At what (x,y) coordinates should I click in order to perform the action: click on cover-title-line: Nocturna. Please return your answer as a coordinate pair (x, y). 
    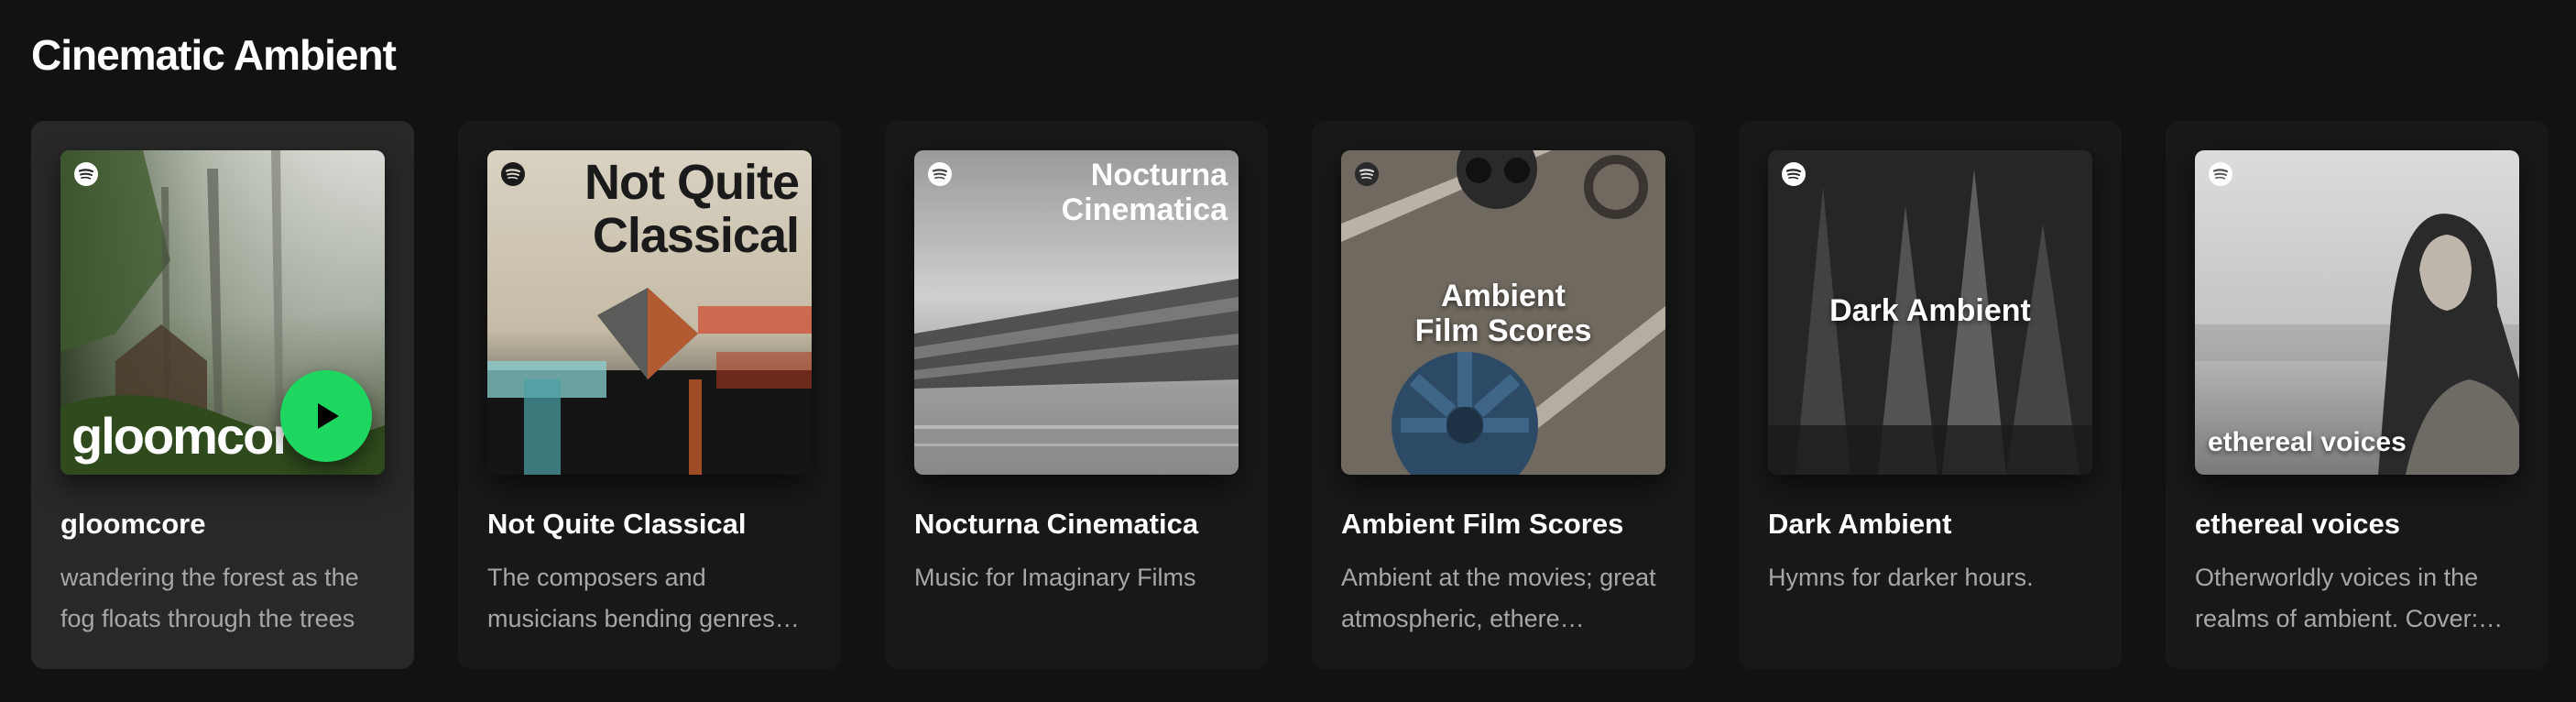
    Looking at the image, I should click on (1159, 175).